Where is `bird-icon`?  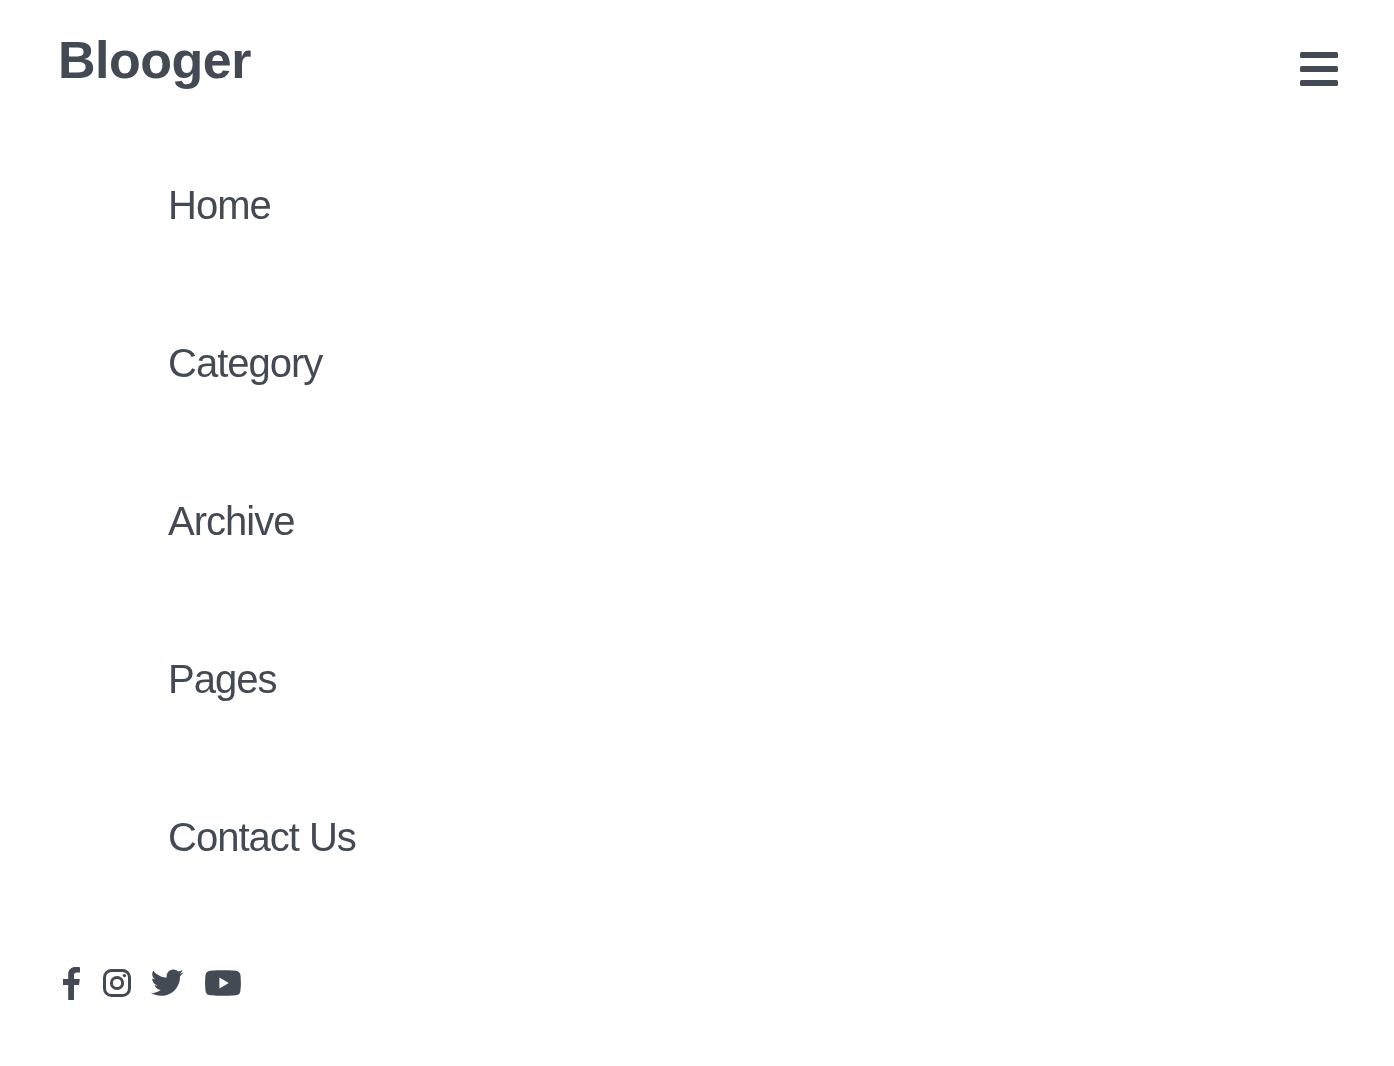
bird-icon is located at coordinates (167, 983).